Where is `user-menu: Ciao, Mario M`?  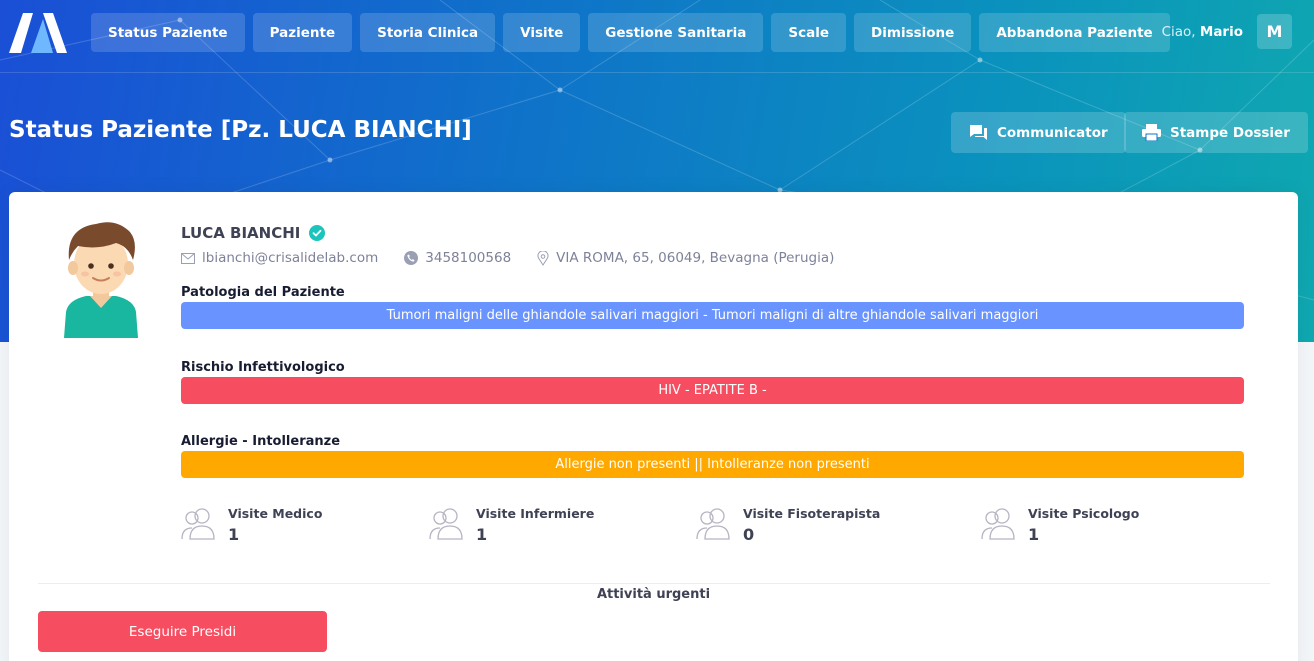
user-menu: Ciao, Mario M is located at coordinates (1227, 31).